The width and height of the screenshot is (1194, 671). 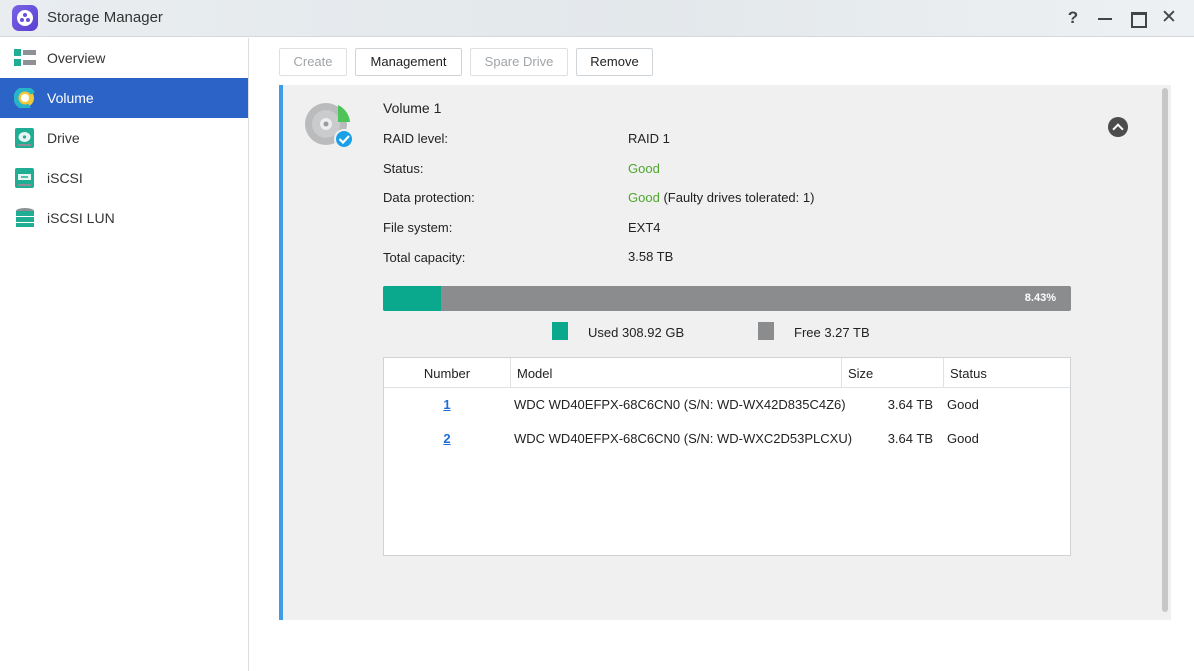 I want to click on table-header: Number Model Size Status, so click(x=727, y=373).